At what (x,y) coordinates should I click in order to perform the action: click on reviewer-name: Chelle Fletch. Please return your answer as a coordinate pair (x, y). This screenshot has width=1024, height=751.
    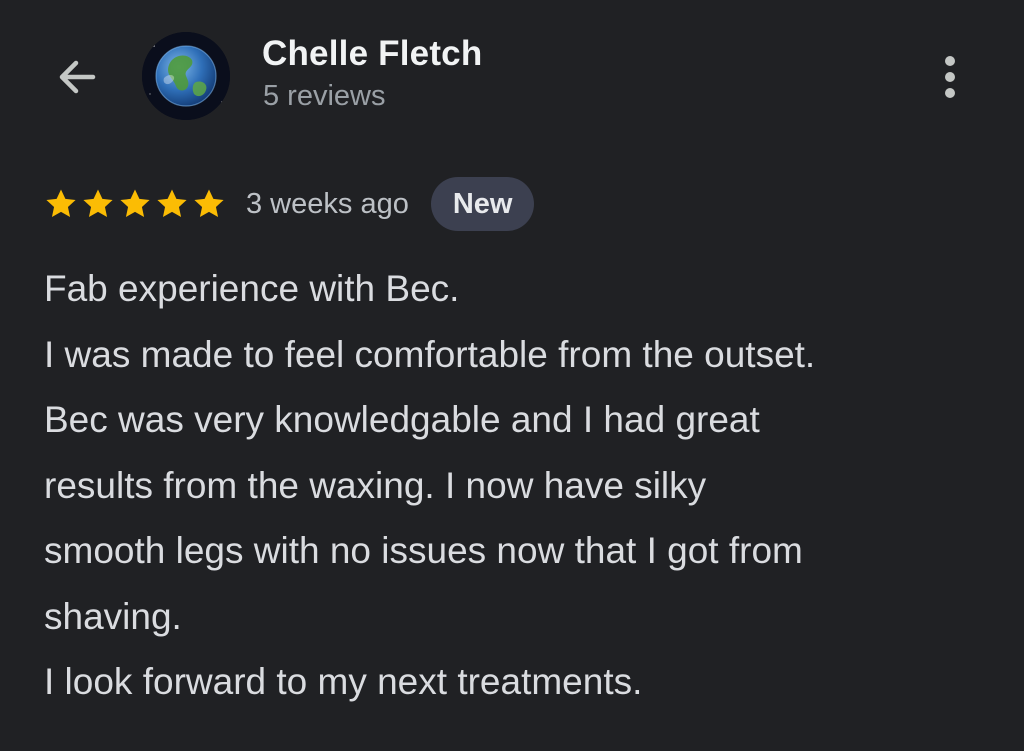
    Looking at the image, I should click on (372, 54).